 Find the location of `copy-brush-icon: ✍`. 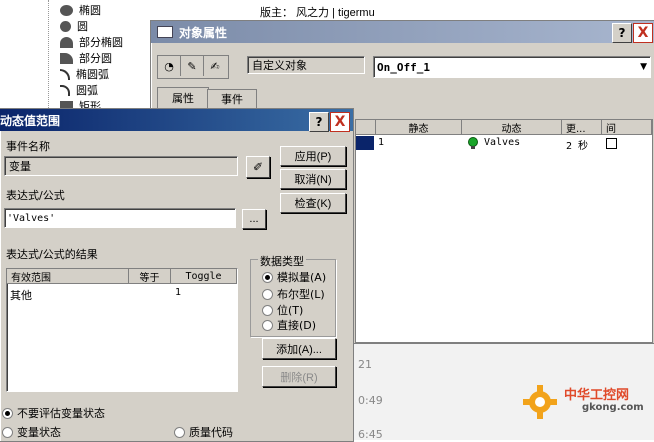

copy-brush-icon: ✍ is located at coordinates (215, 66).